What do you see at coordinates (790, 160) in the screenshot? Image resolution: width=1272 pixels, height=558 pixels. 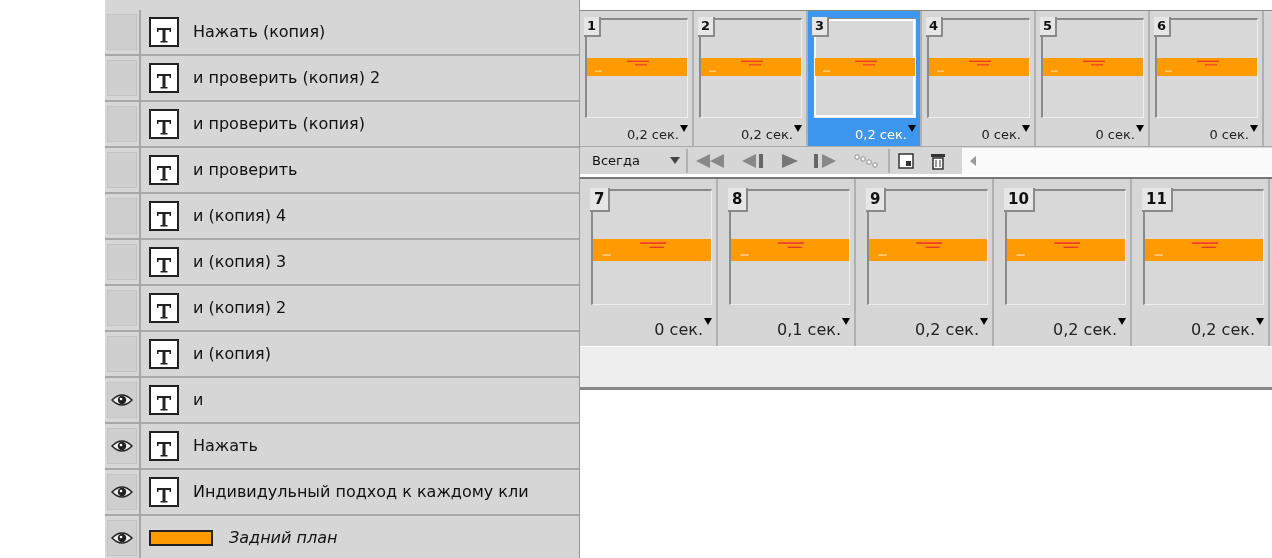 I see `play-icon` at bounding box center [790, 160].